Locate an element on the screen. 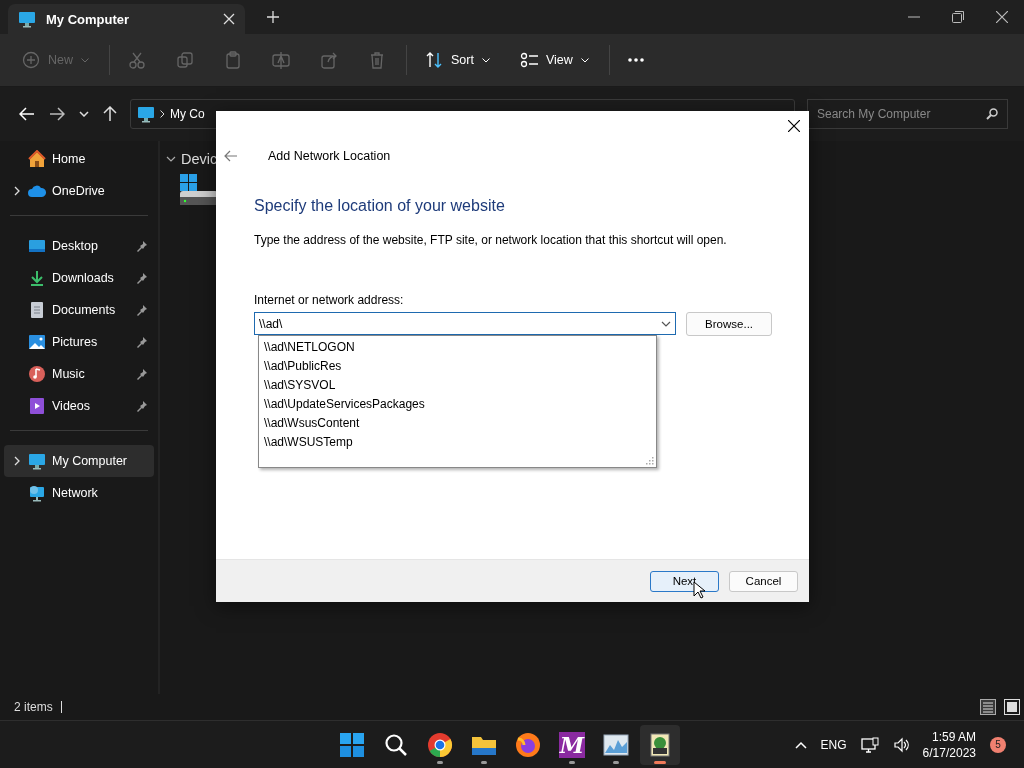 This screenshot has width=1024, height=768. start-icon is located at coordinates (352, 744).